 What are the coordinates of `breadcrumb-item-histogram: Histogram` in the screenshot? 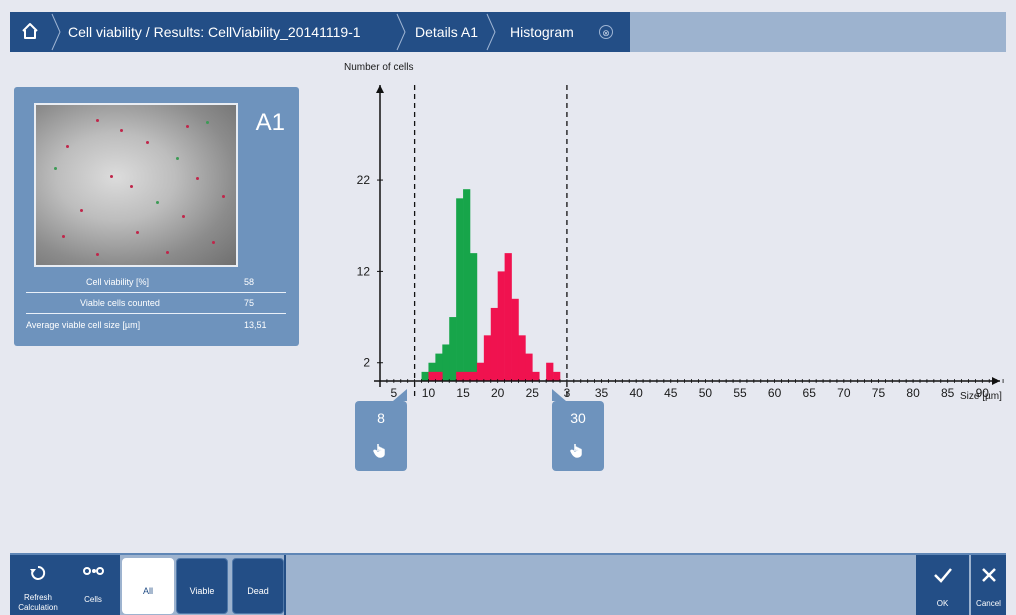 It's located at (542, 32).